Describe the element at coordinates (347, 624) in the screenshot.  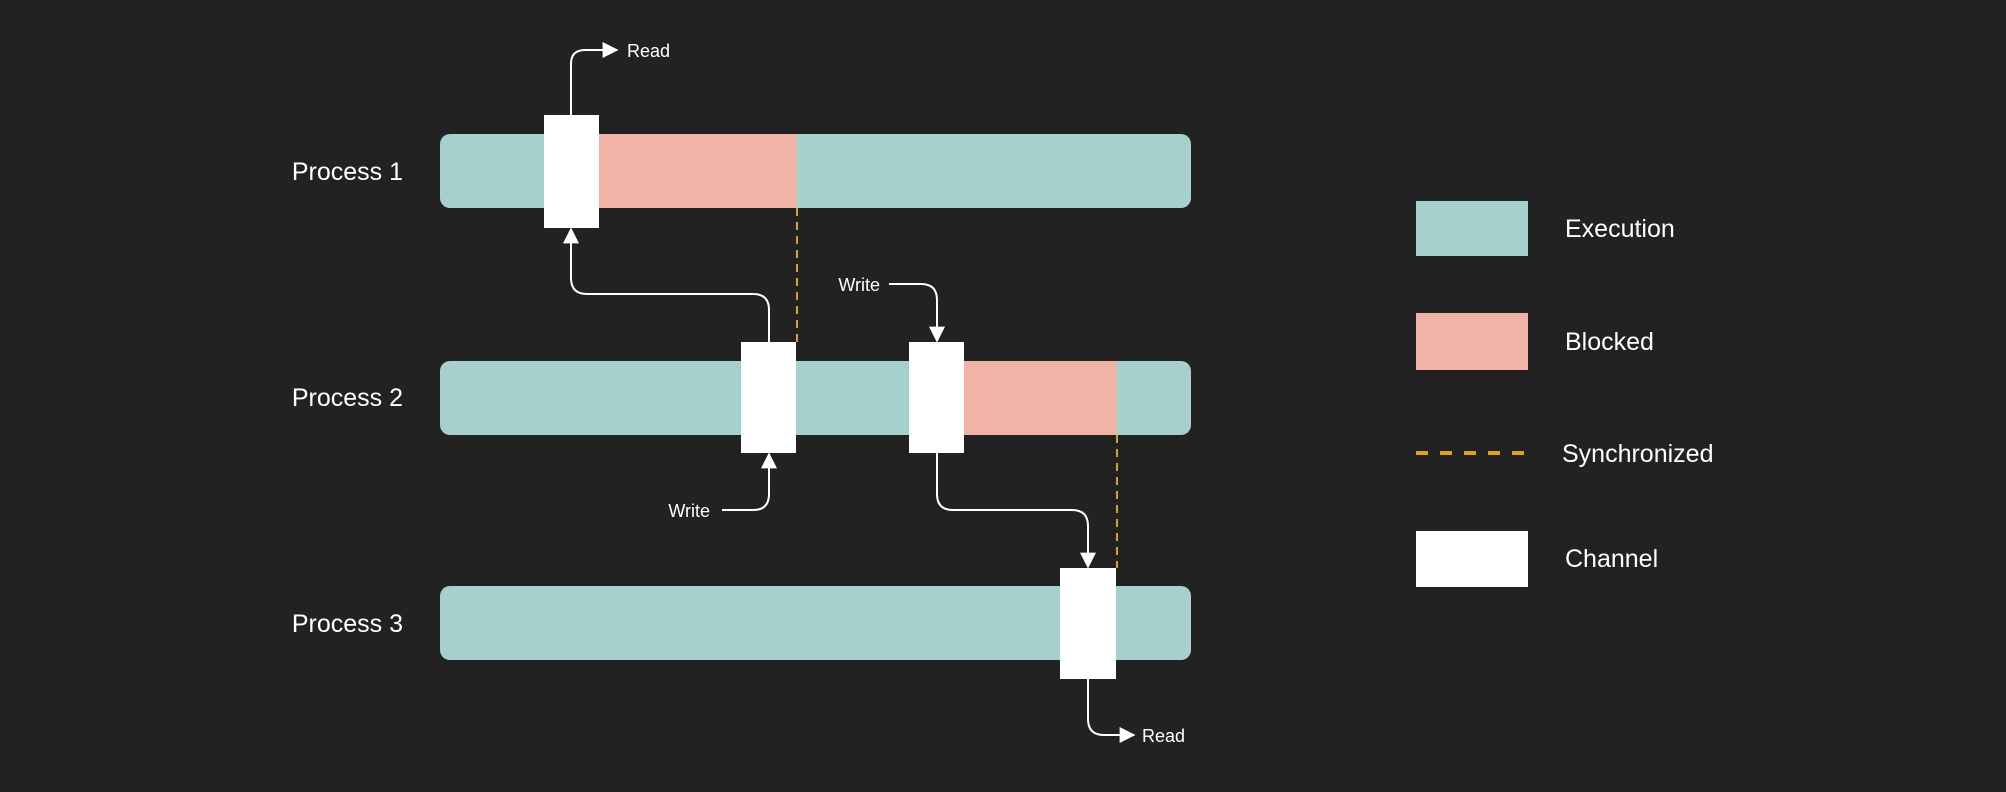
I see `process-3-label: Process 3` at that location.